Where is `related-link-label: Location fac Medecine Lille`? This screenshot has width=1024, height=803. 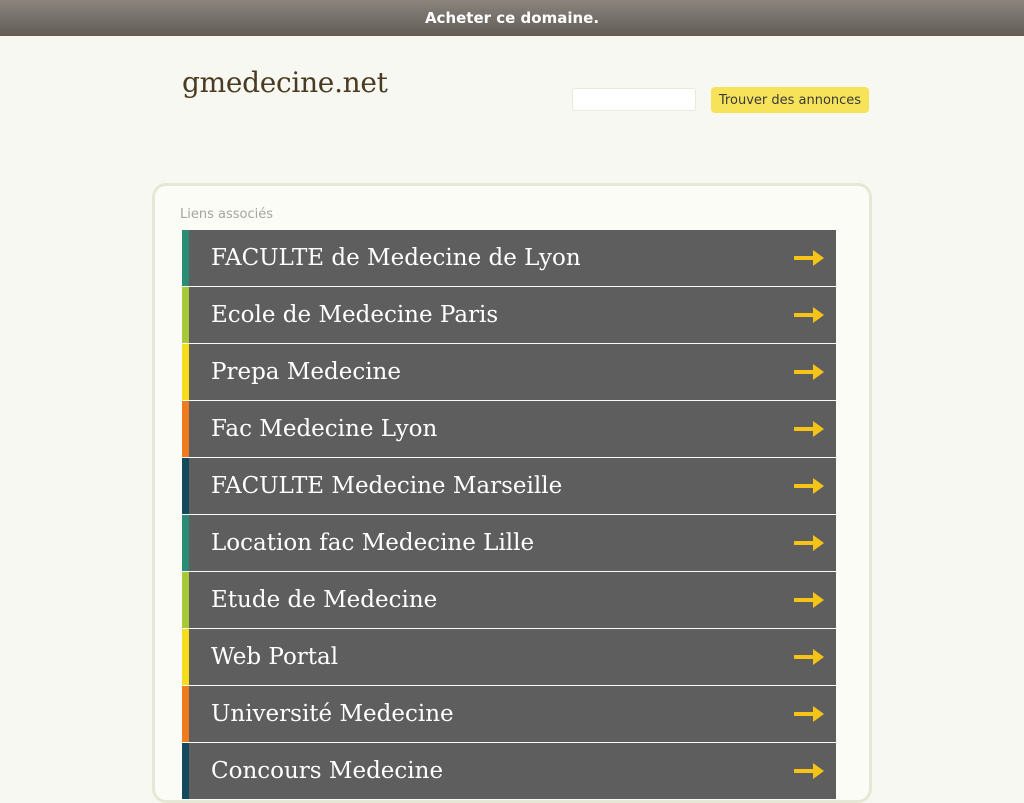 related-link-label: Location fac Medecine Lille is located at coordinates (372, 543).